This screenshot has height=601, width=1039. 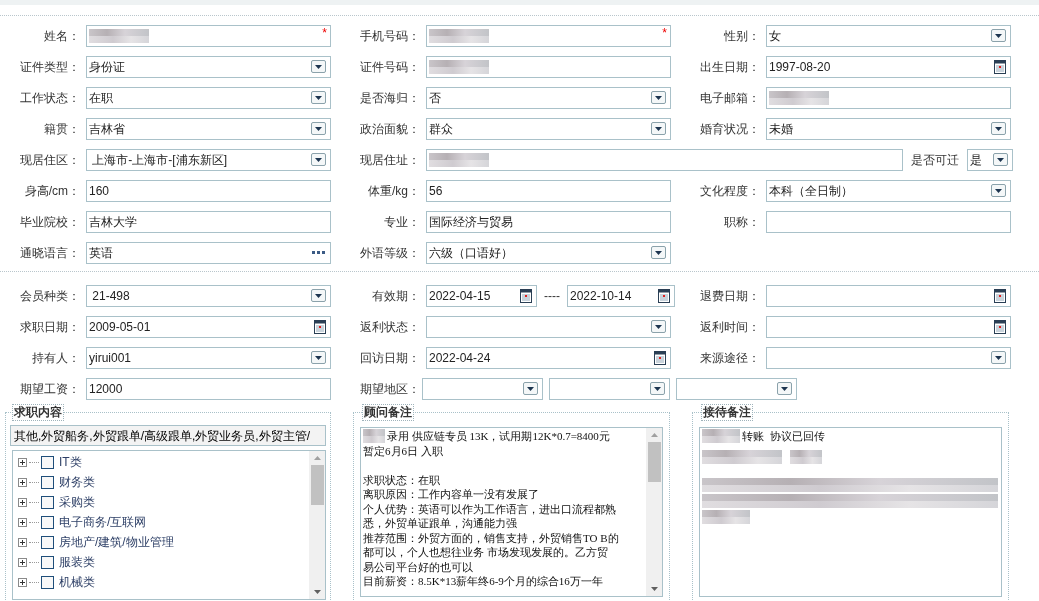 What do you see at coordinates (888, 35) in the screenshot?
I see `dropdown-field: 女` at bounding box center [888, 35].